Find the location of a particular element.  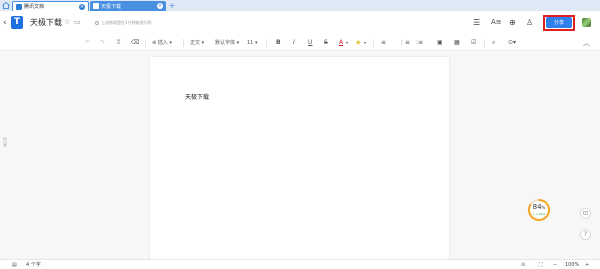

document-header: ‹ T 天极下载 ☆ ▭ 上次修改是在1分钟前进行的 ☰ A≡ ⊕ ♙ is located at coordinates (300, 23).